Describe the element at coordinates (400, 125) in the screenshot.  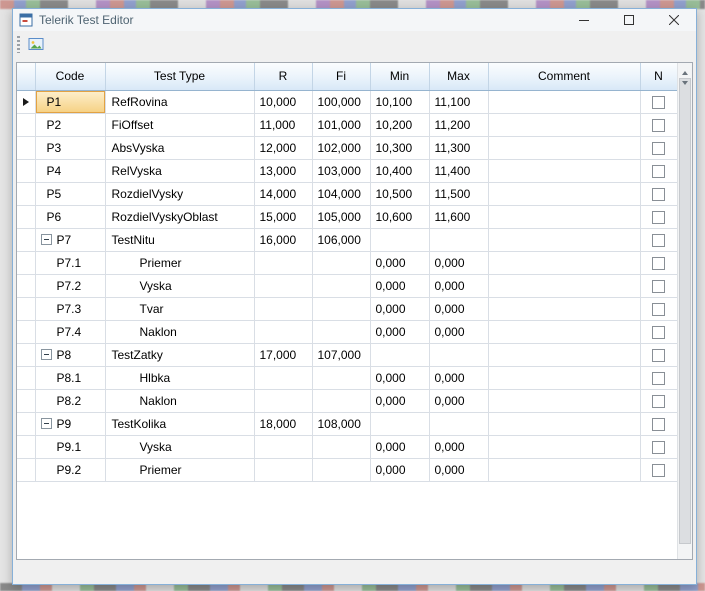
I see `min-cell: 10,200` at that location.